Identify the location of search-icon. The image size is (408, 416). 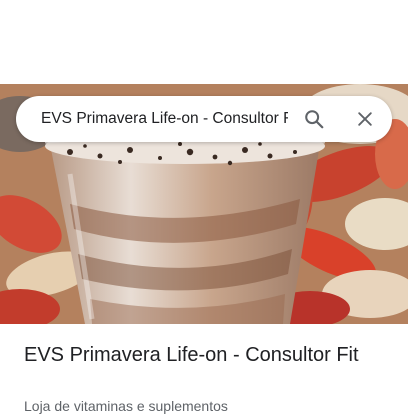
(314, 119).